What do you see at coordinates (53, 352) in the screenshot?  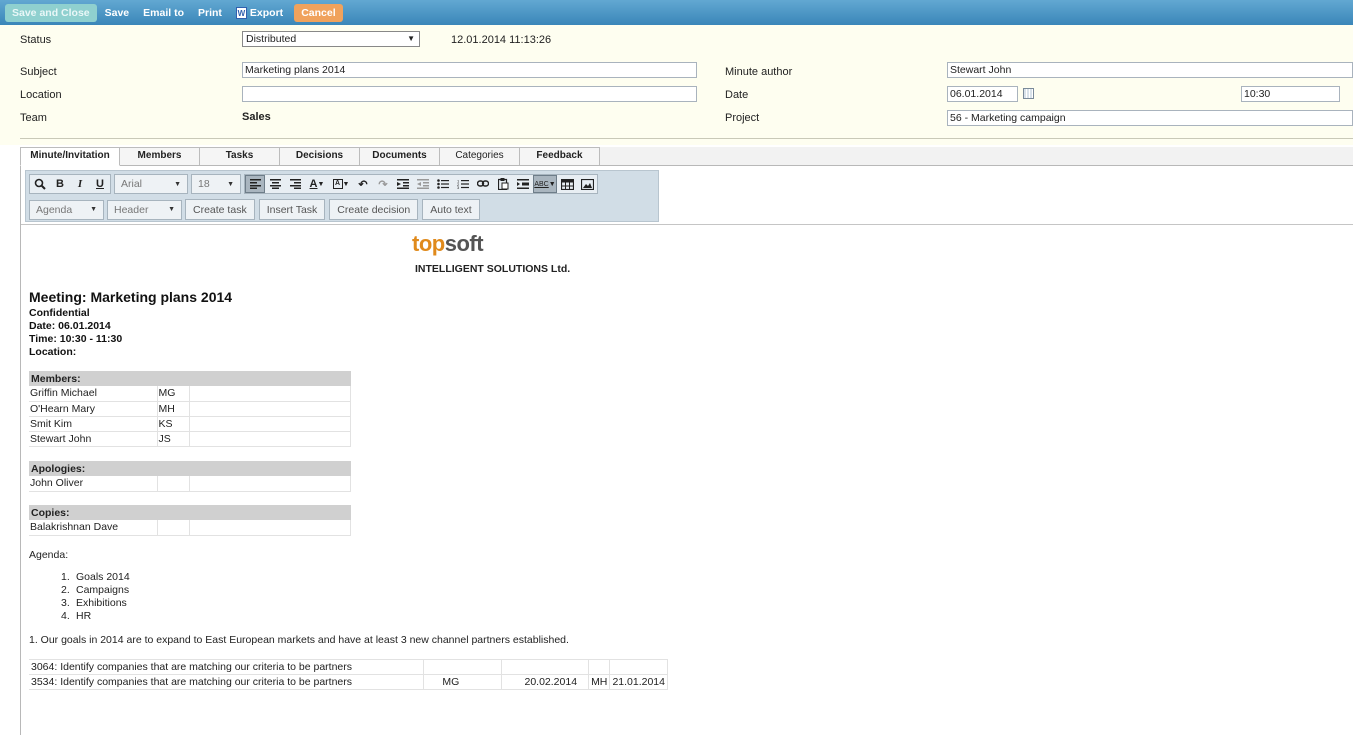 I see `location-line: Location:` at bounding box center [53, 352].